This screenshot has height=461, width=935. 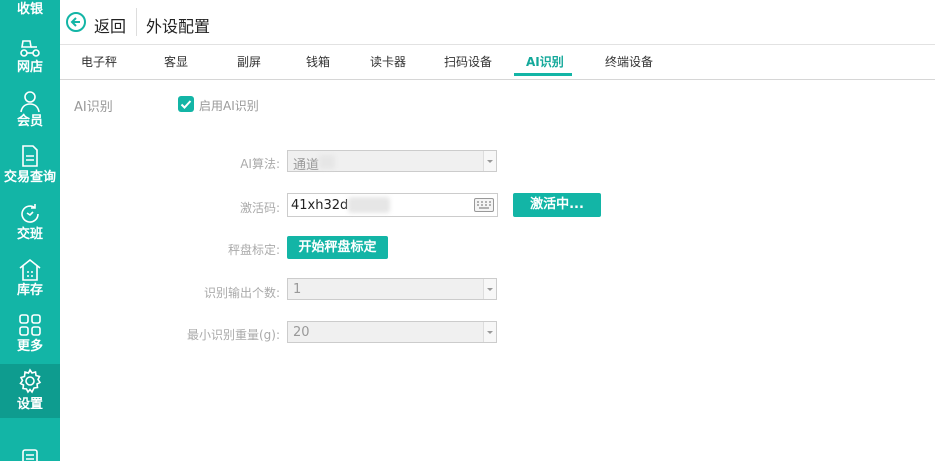 What do you see at coordinates (392, 161) in the screenshot?
I see `algorithm-select: 通道` at bounding box center [392, 161].